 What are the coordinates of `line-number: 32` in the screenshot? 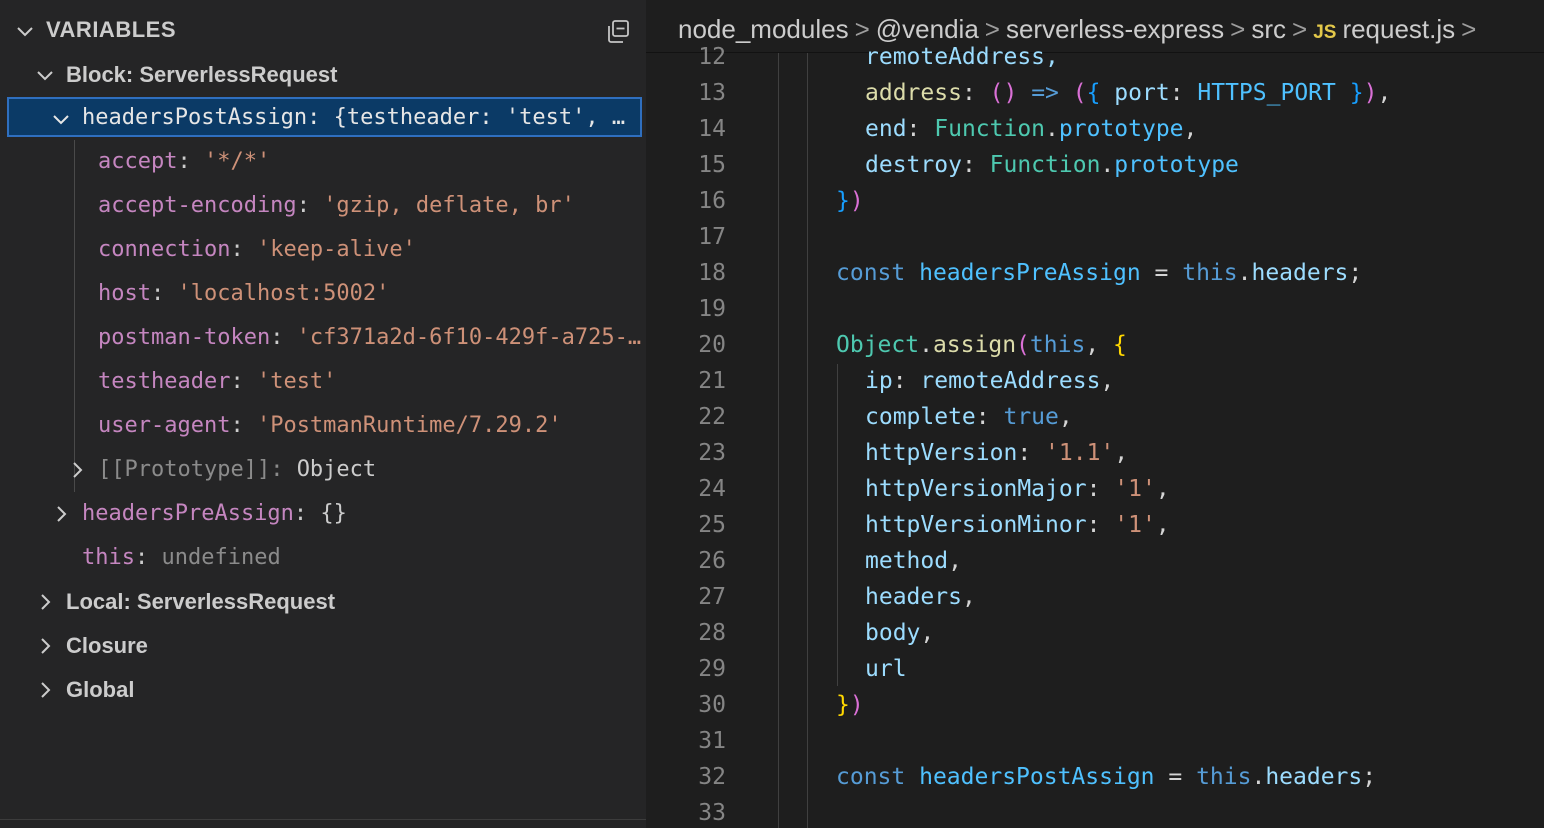 It's located at (712, 777).